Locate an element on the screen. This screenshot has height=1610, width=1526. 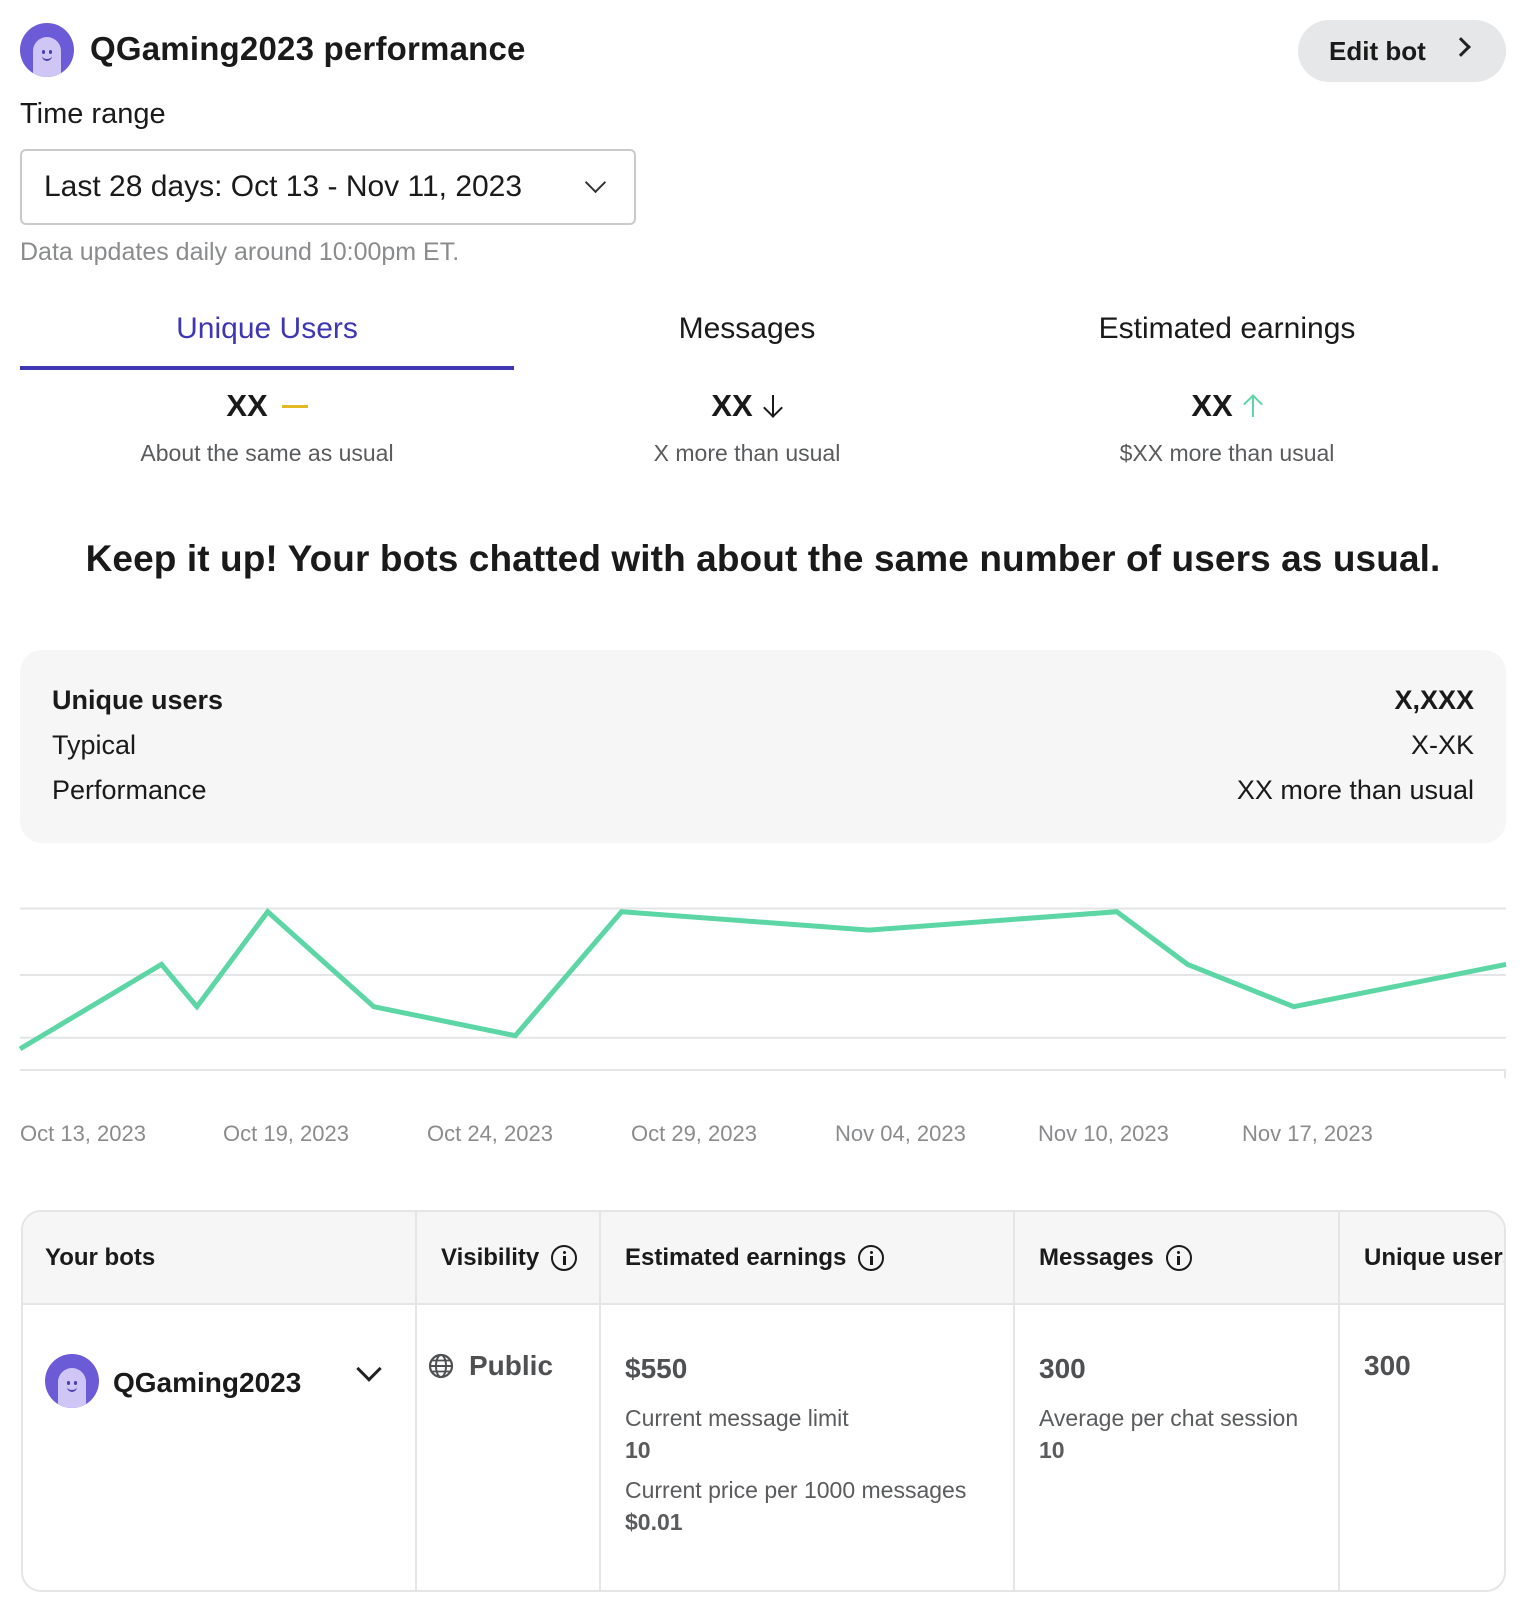
metric-messages: XX X more than usual is located at coordinates (747, 427).